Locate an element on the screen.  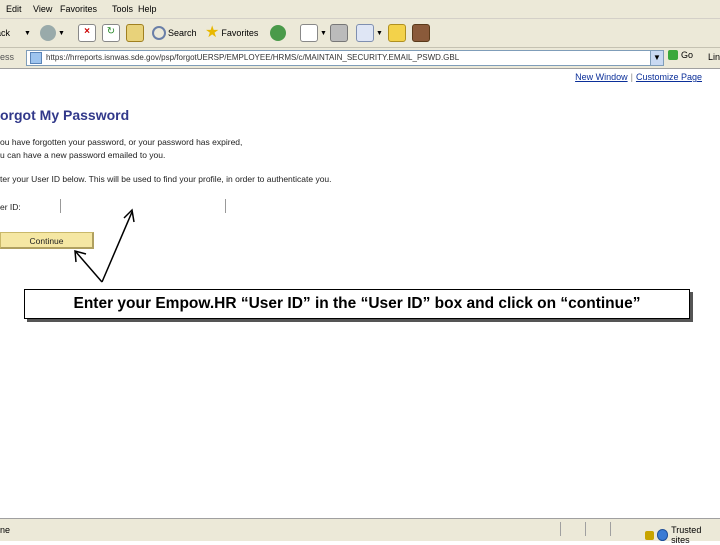
menu-view: View is located at coordinates (42, 9).